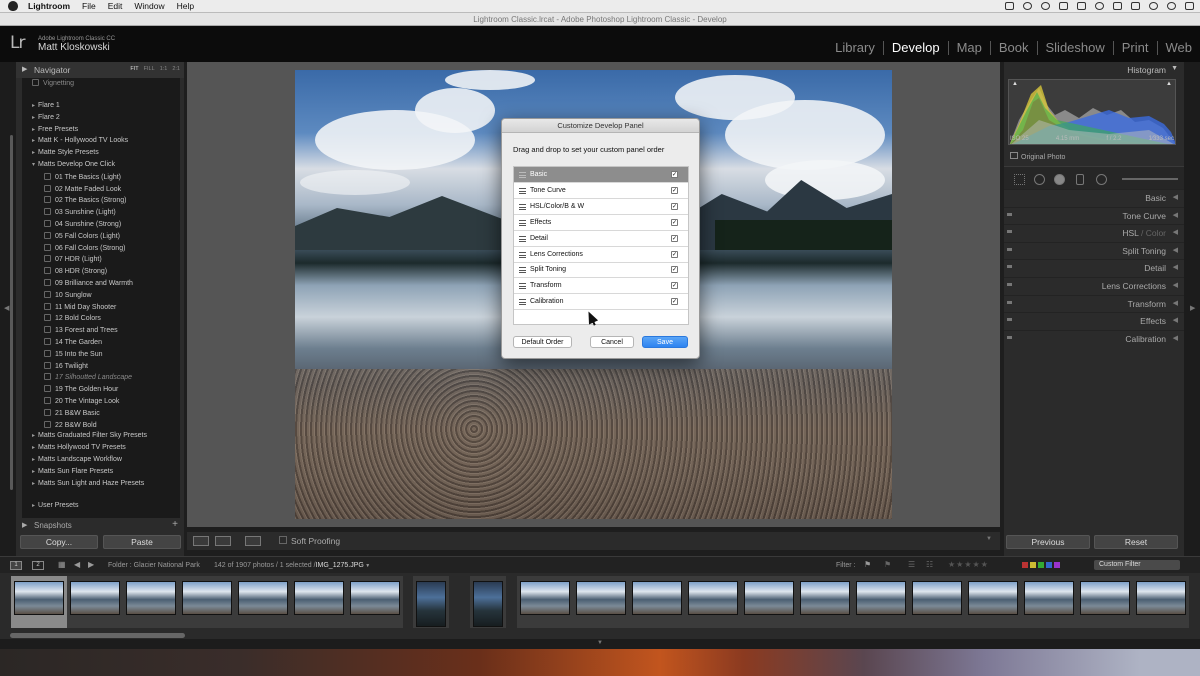 This screenshot has height=676, width=1200. Describe the element at coordinates (1101, 179) in the screenshot. I see `radial-filter-icon` at that location.